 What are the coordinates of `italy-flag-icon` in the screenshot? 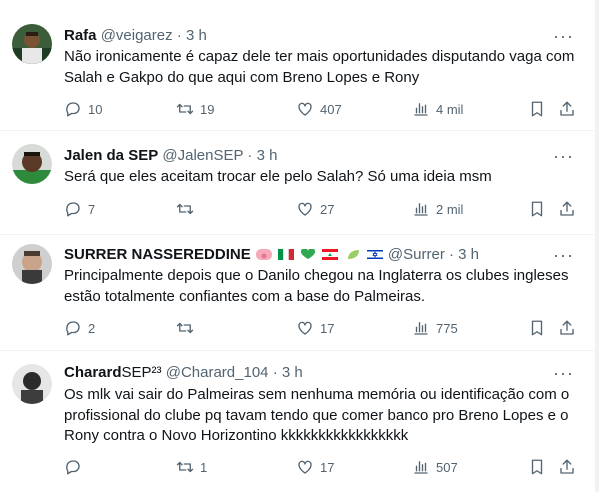 It's located at (286, 254).